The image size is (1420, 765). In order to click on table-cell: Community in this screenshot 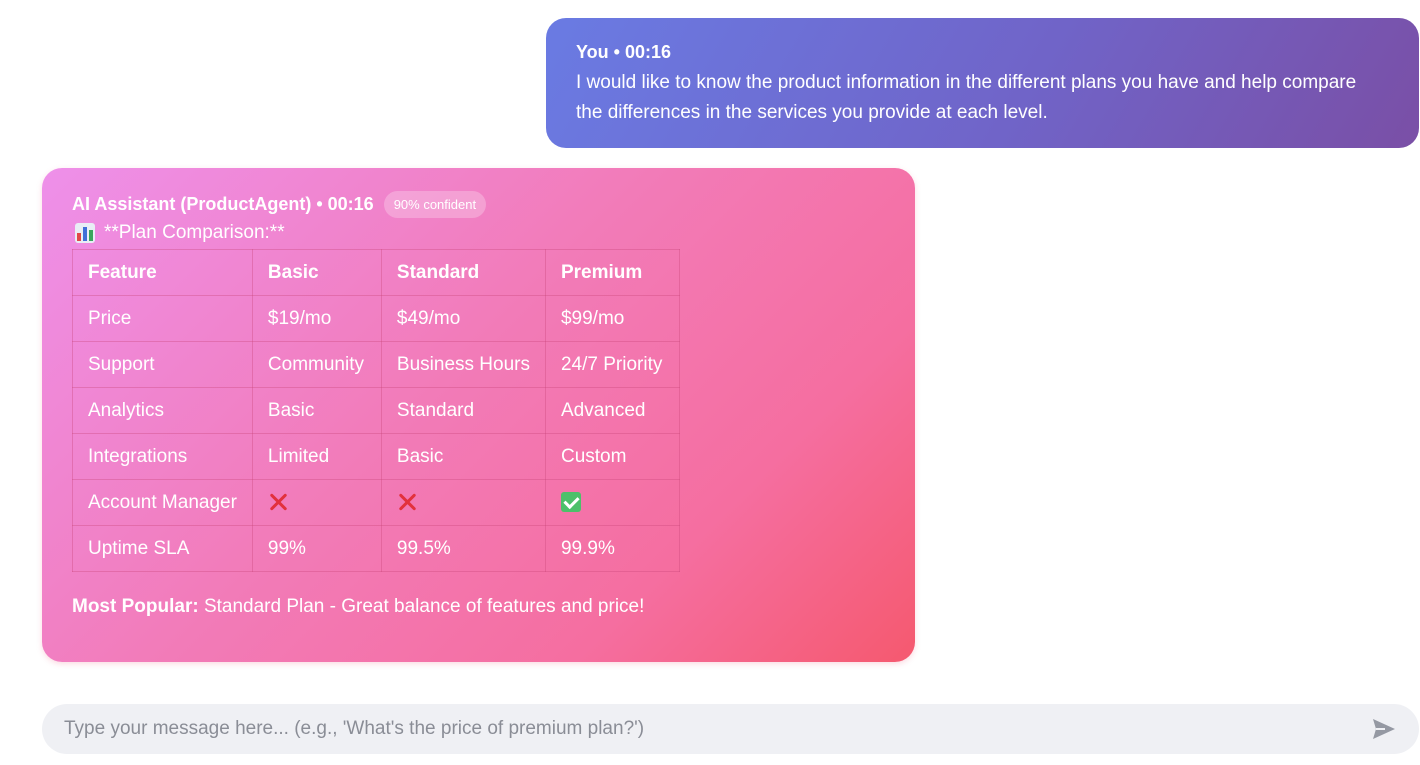, I will do `click(316, 364)`.